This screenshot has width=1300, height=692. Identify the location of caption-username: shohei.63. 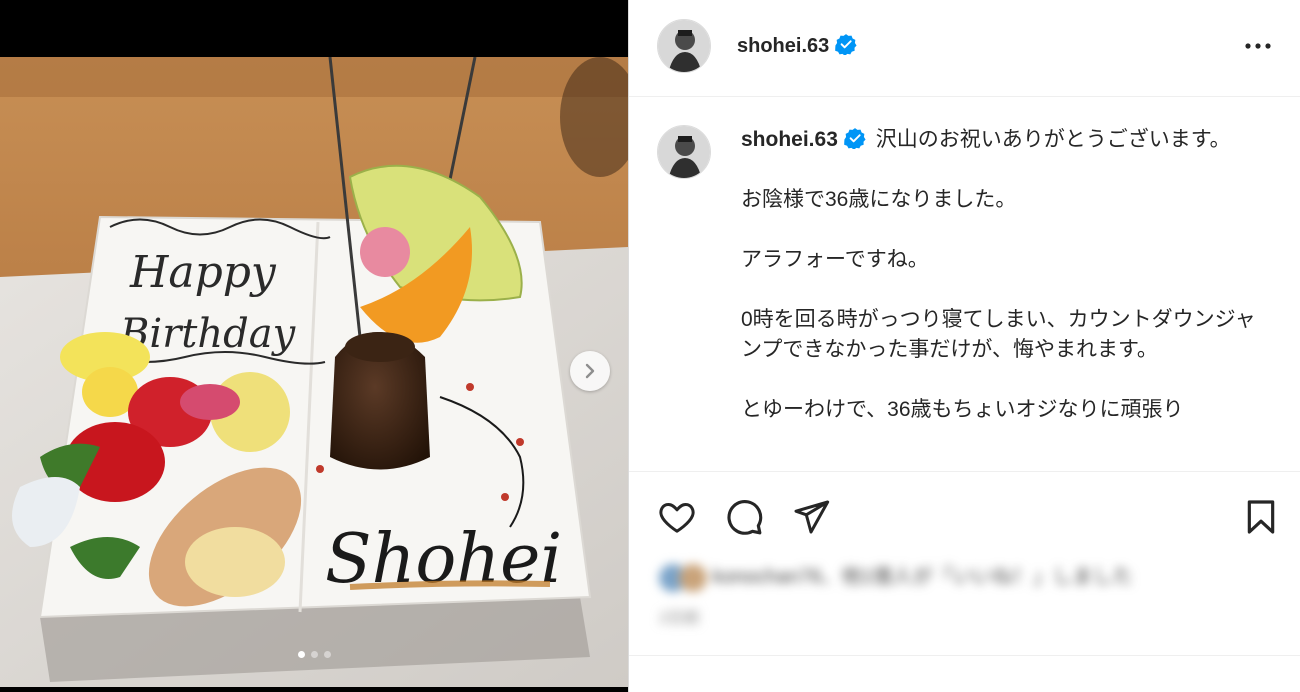
(803, 139).